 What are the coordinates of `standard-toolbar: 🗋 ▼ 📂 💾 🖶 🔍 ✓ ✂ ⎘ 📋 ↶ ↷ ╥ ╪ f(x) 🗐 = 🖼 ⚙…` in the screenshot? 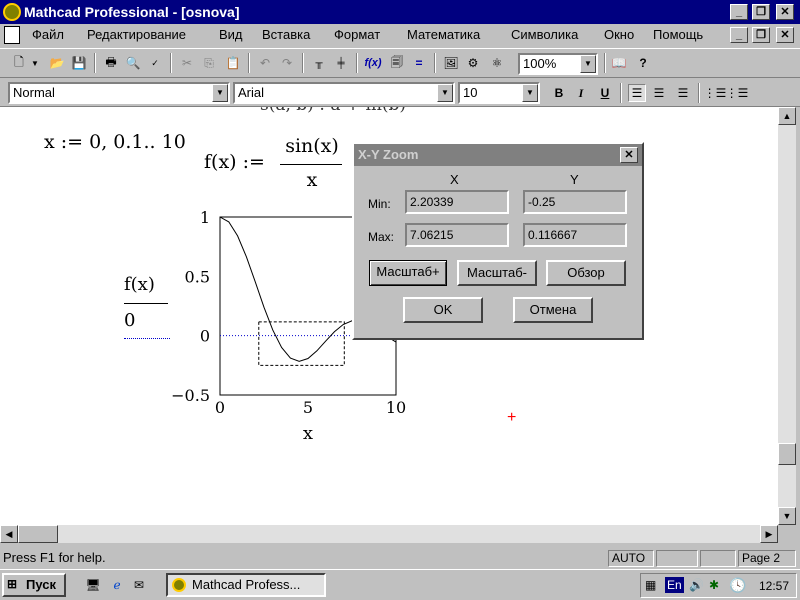 It's located at (400, 63).